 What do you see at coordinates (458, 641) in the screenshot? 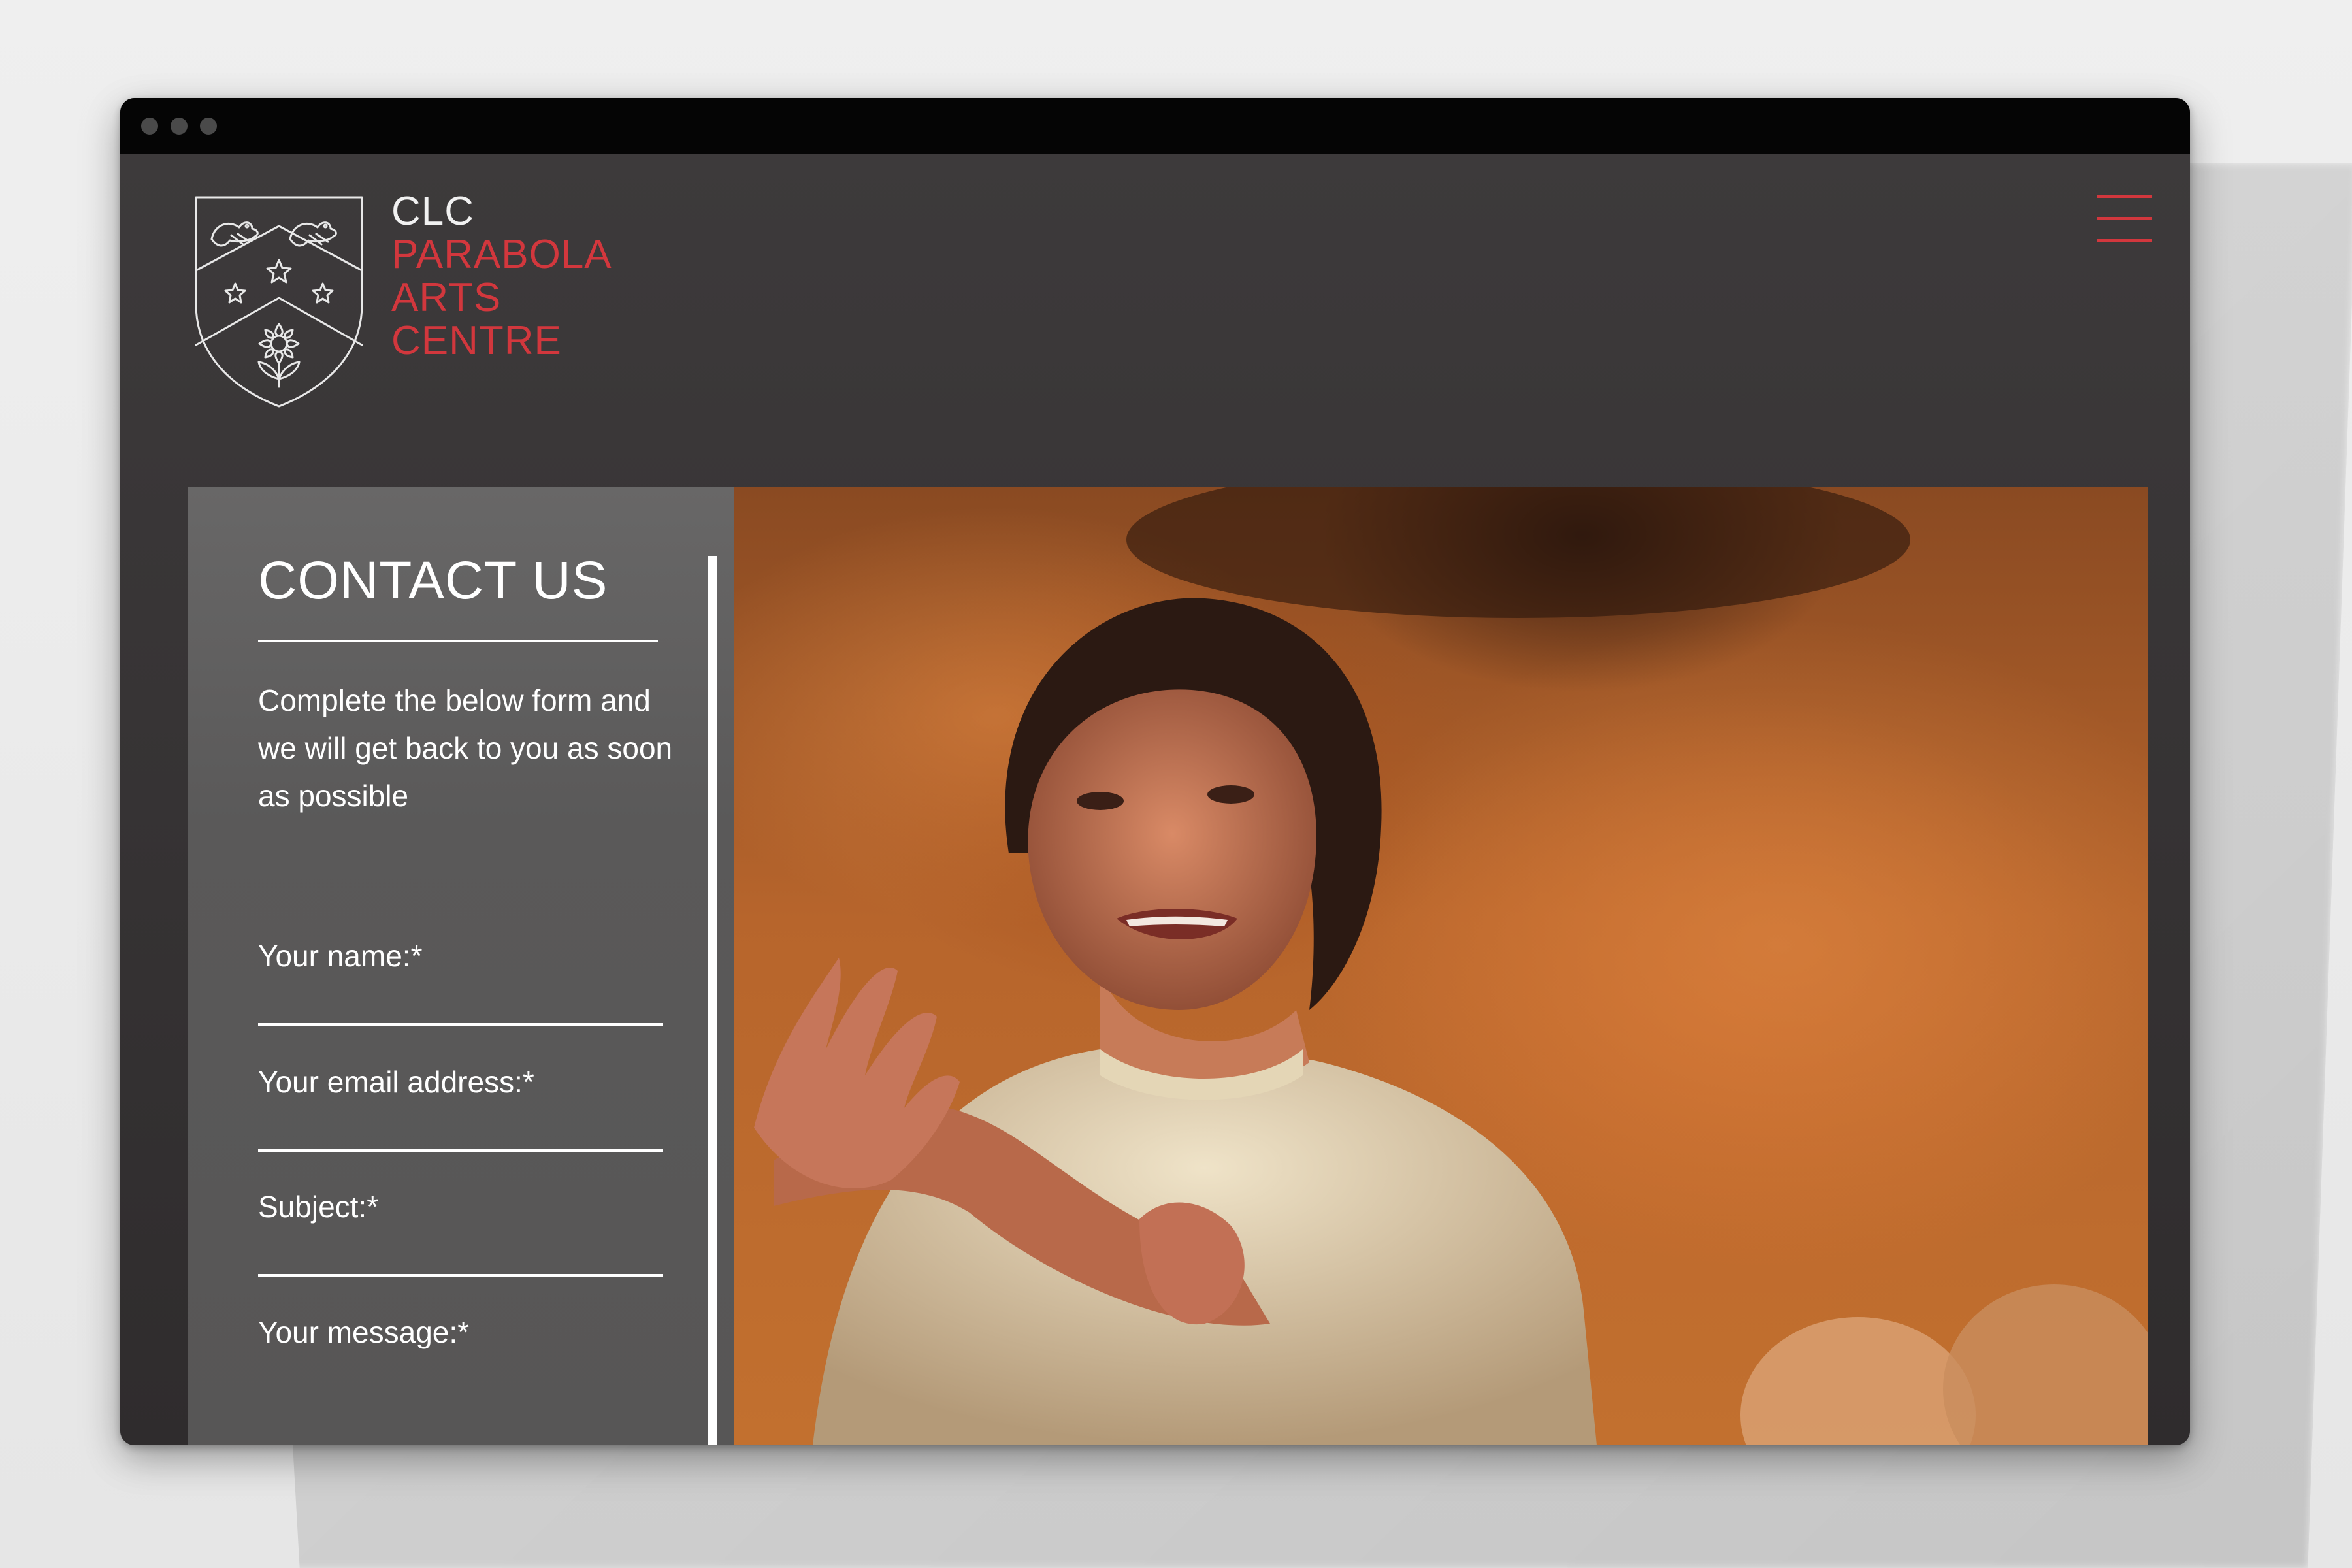
I see `title-divider` at bounding box center [458, 641].